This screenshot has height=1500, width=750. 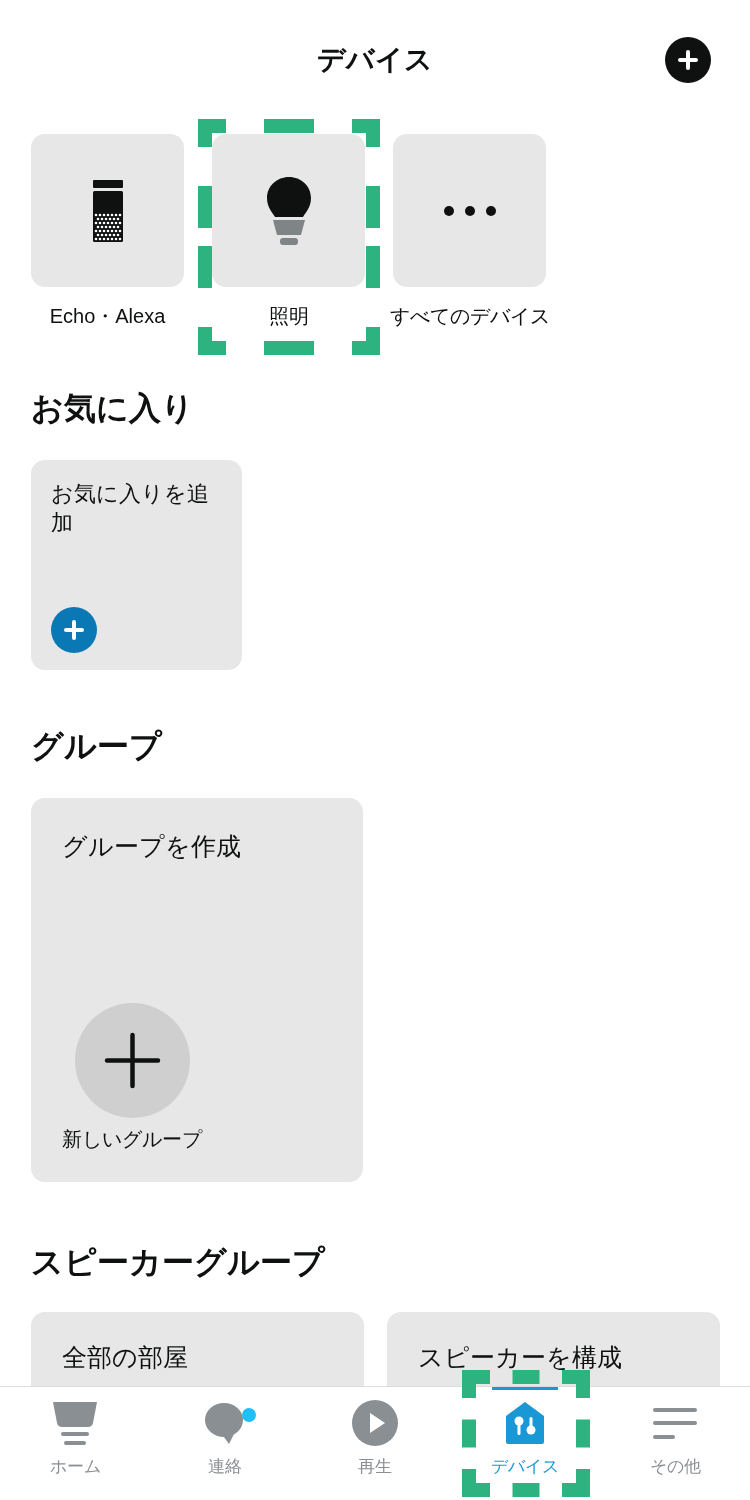 What do you see at coordinates (525, 1423) in the screenshot?
I see `house-toggles-icon` at bounding box center [525, 1423].